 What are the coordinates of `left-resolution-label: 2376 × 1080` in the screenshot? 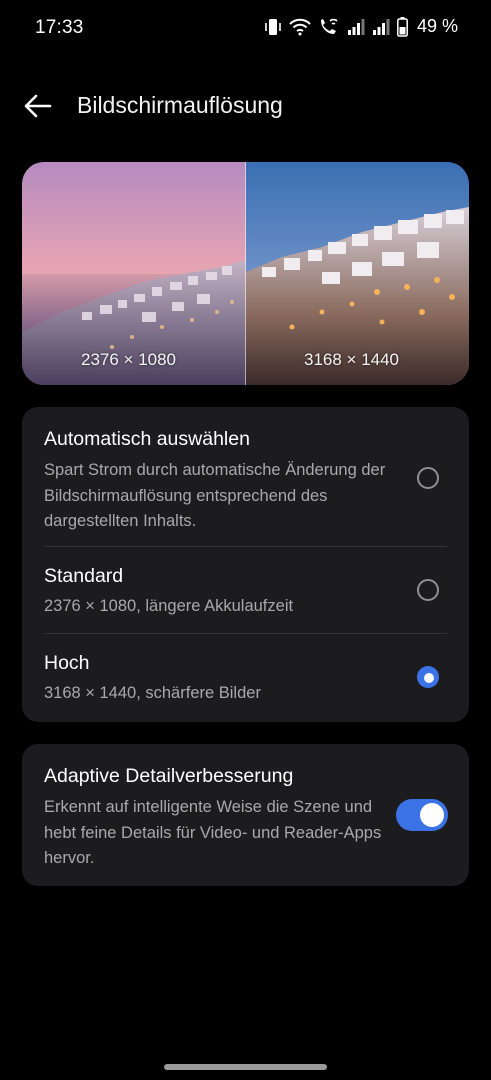 It's located at (129, 359).